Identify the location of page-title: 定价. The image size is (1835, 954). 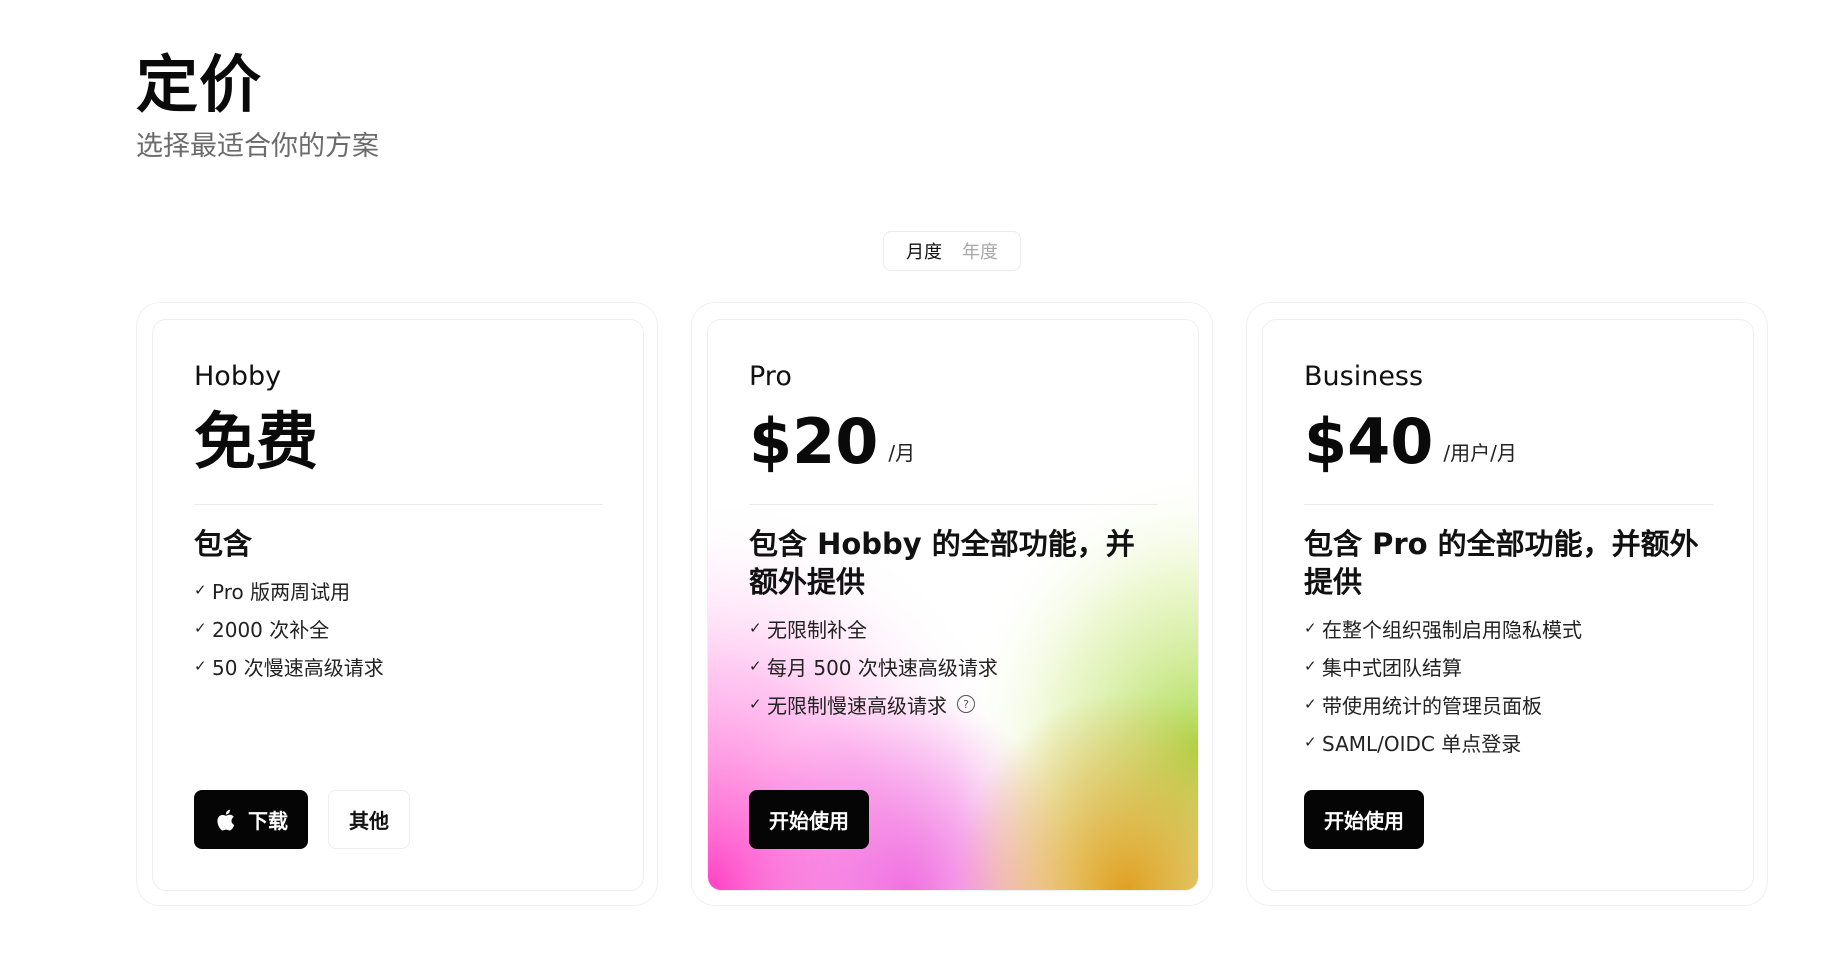
(199, 84).